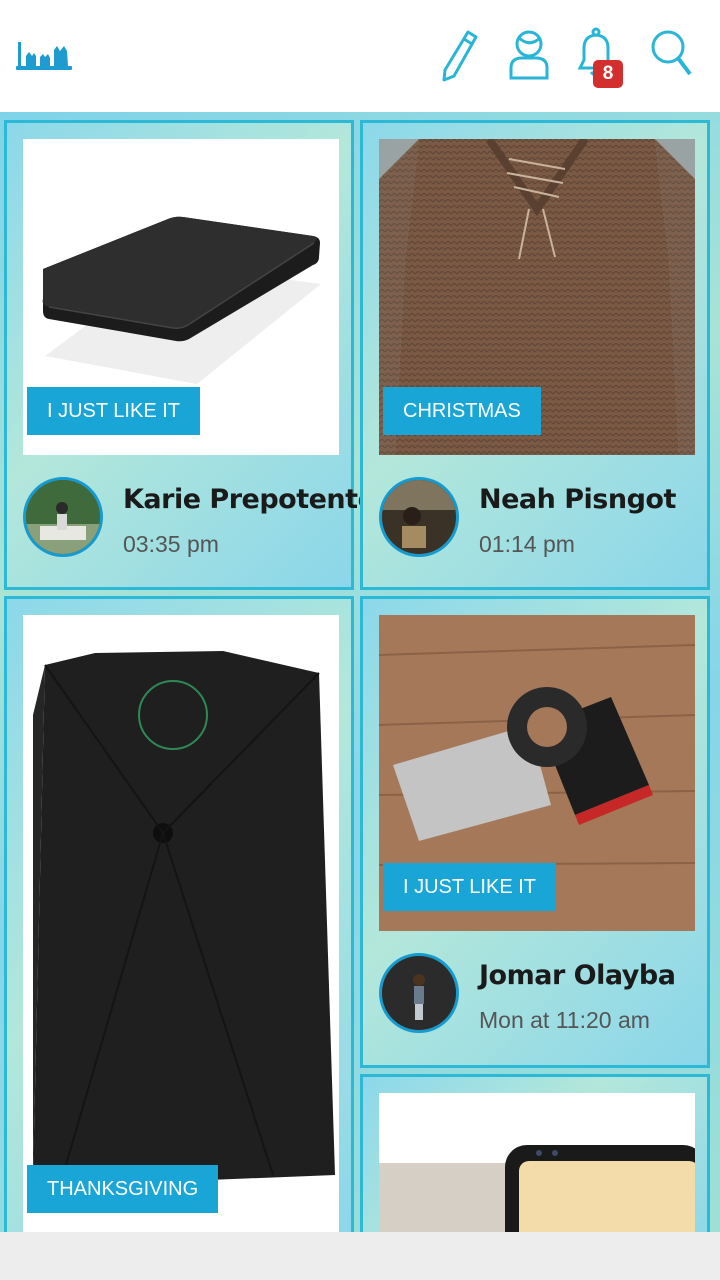 This screenshot has width=720, height=1280. Describe the element at coordinates (249, 499) in the screenshot. I see `user-name: Karie Prepotente` at that location.